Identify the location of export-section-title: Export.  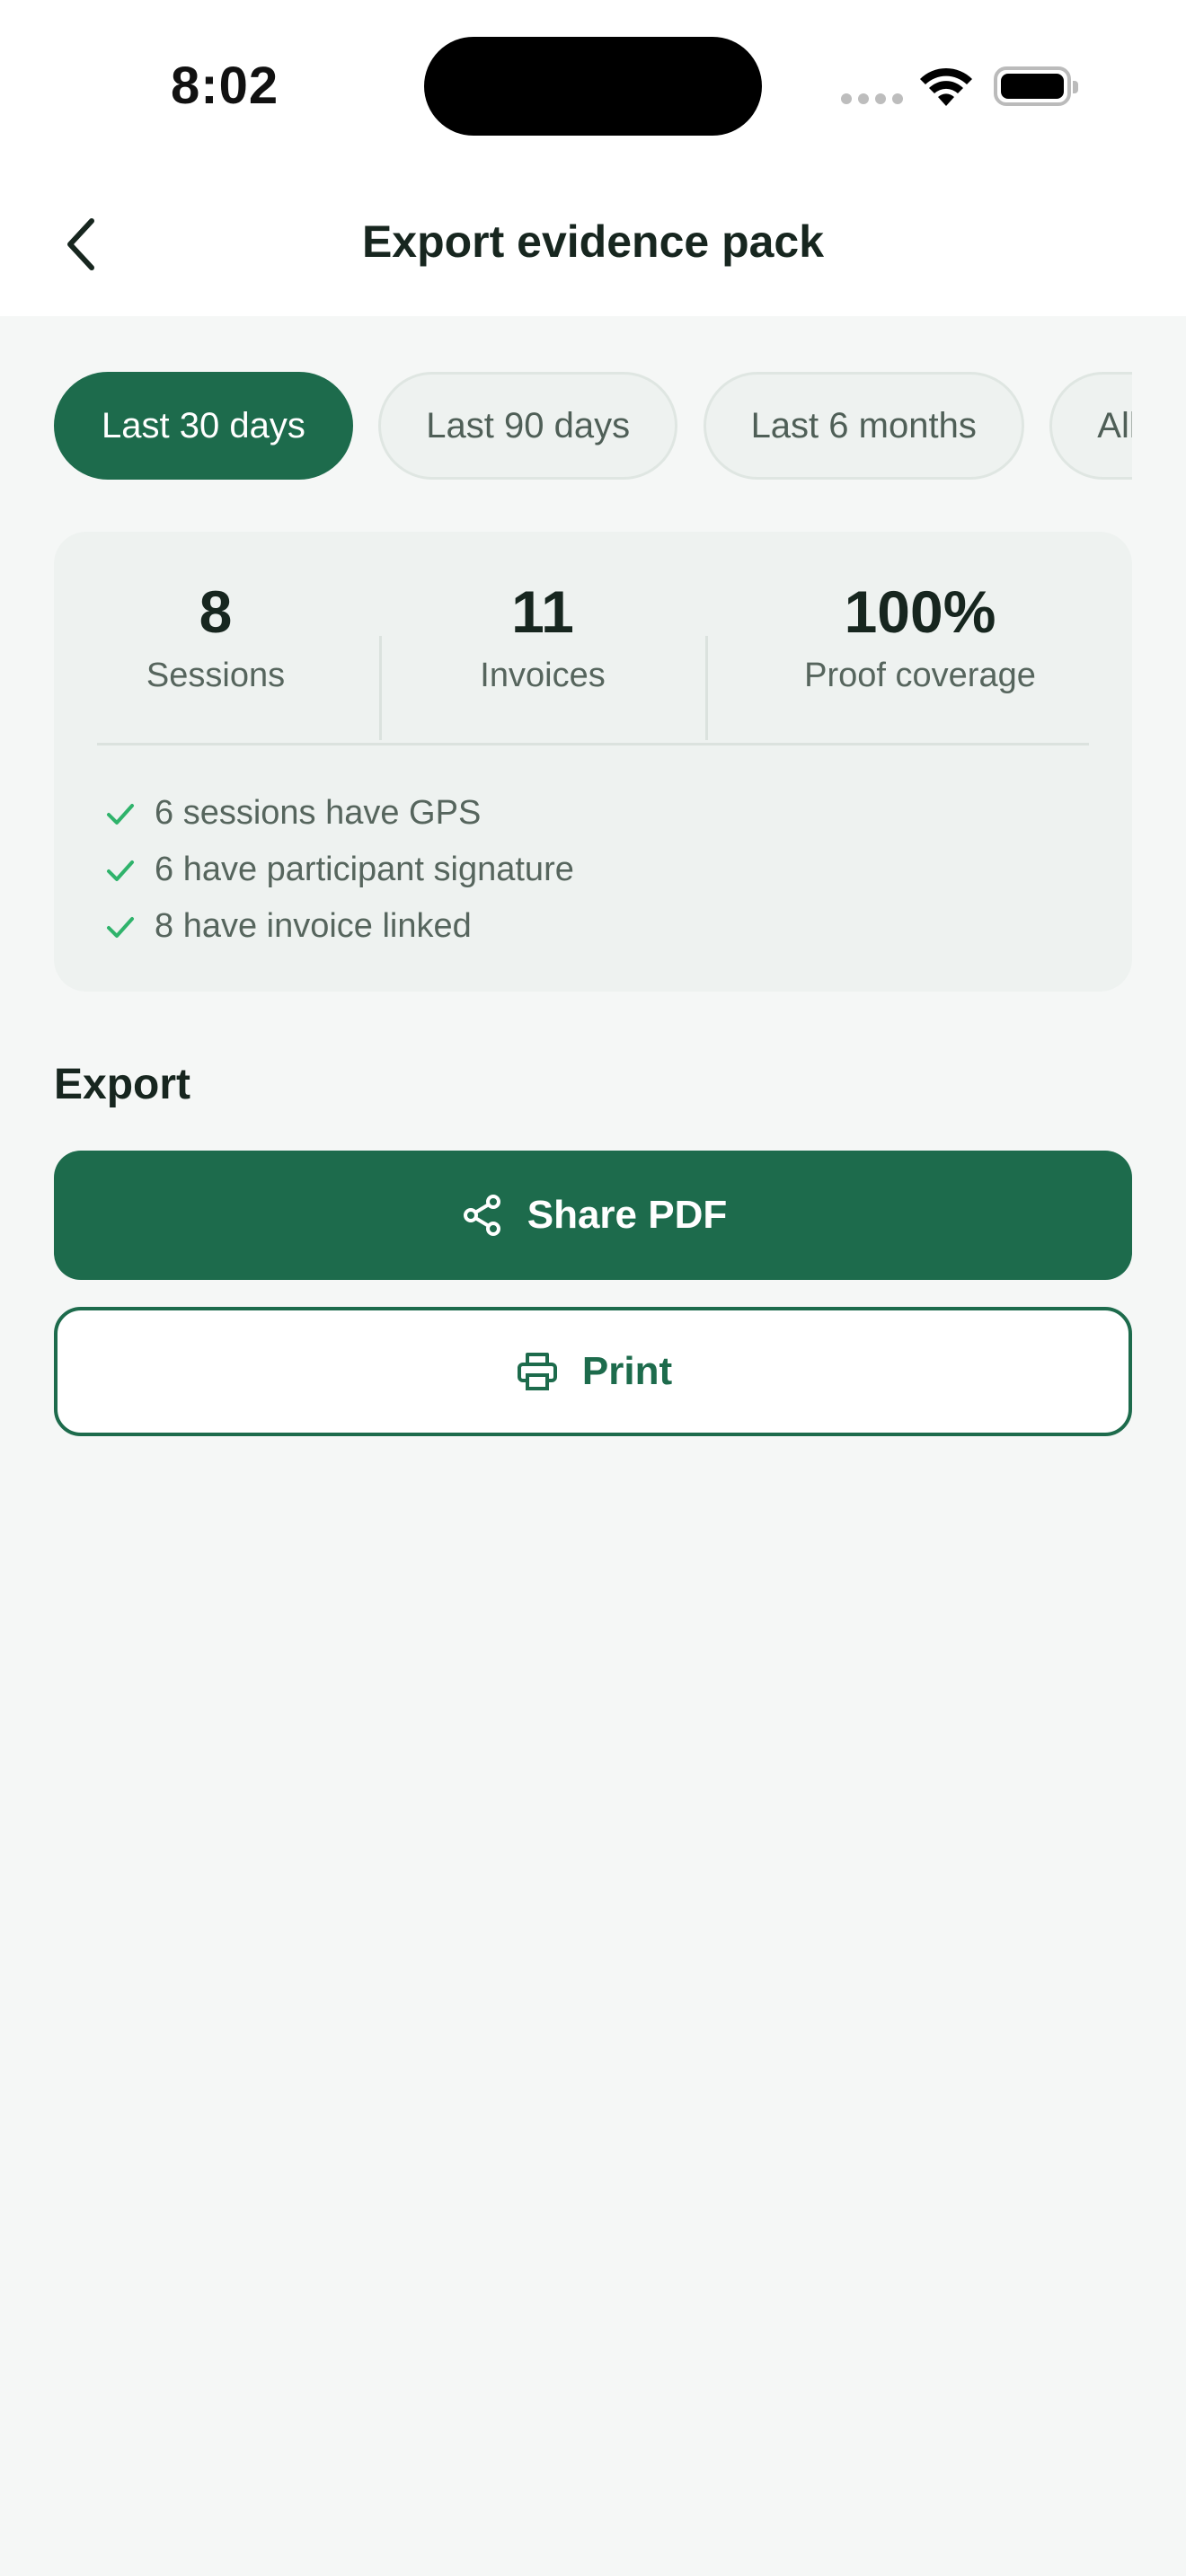
(122, 1084).